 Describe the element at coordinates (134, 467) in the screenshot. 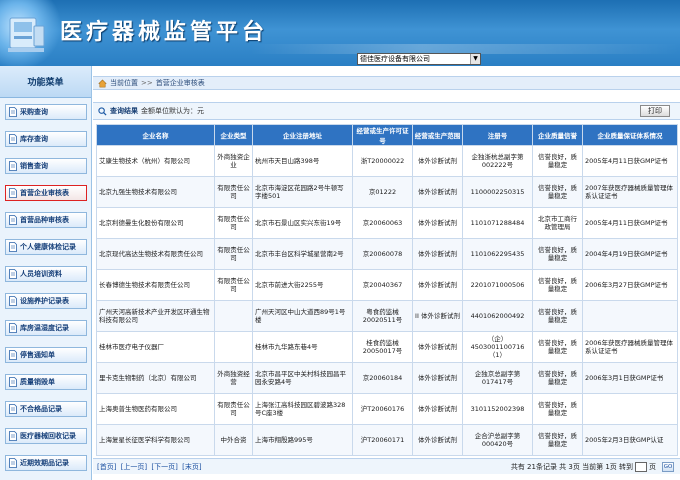

I see `prev-page-link: [上一页]` at that location.